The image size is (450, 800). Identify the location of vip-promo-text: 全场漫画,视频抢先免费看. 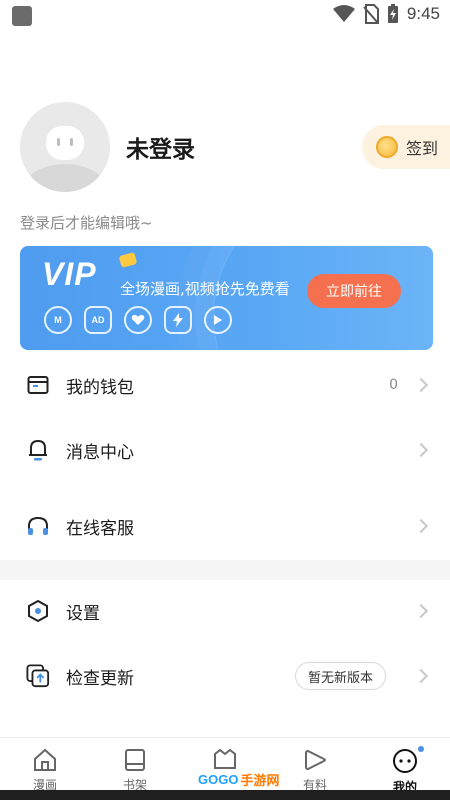
(205, 289).